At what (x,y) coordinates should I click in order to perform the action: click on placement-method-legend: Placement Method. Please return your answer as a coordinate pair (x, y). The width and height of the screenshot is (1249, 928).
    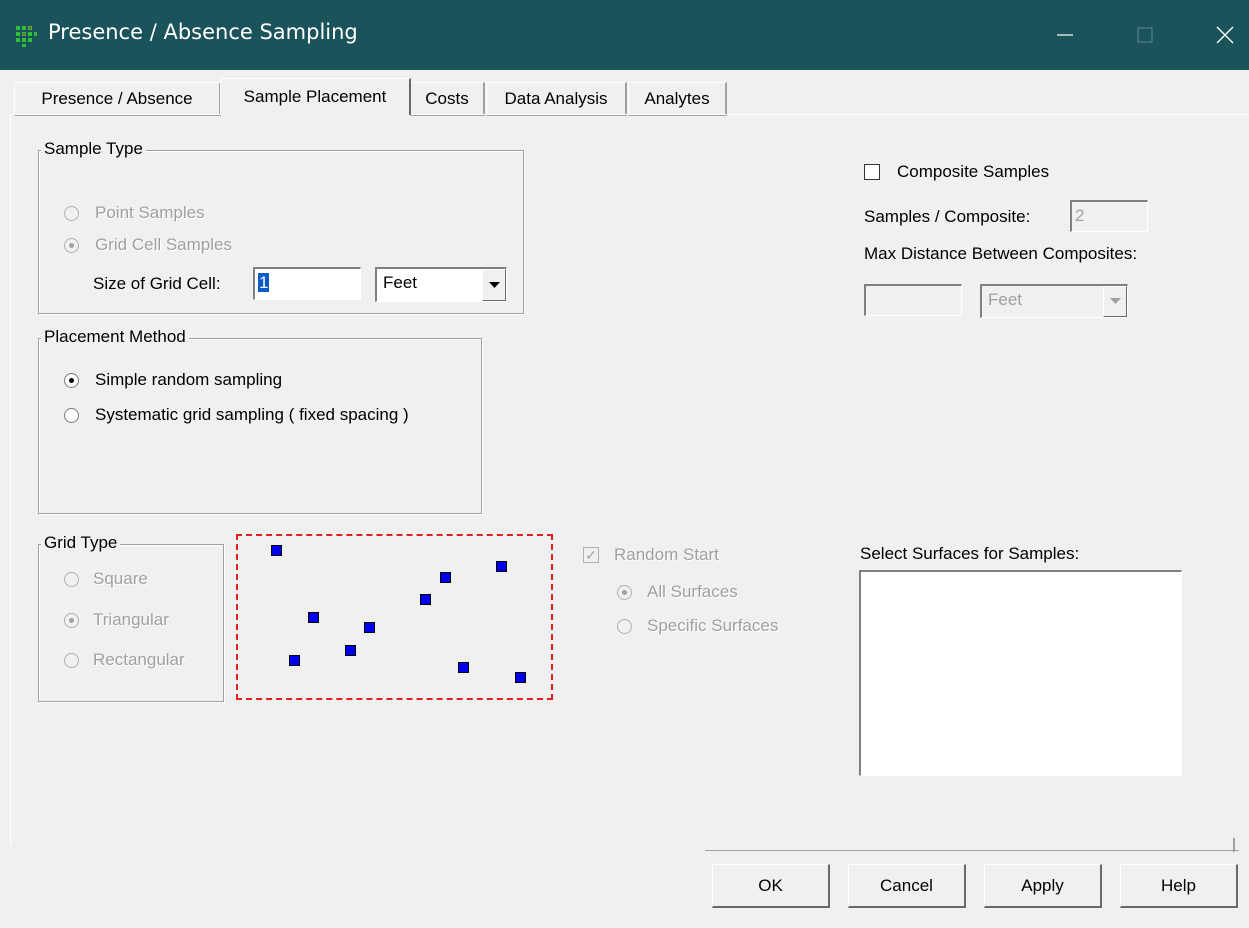
    Looking at the image, I should click on (115, 337).